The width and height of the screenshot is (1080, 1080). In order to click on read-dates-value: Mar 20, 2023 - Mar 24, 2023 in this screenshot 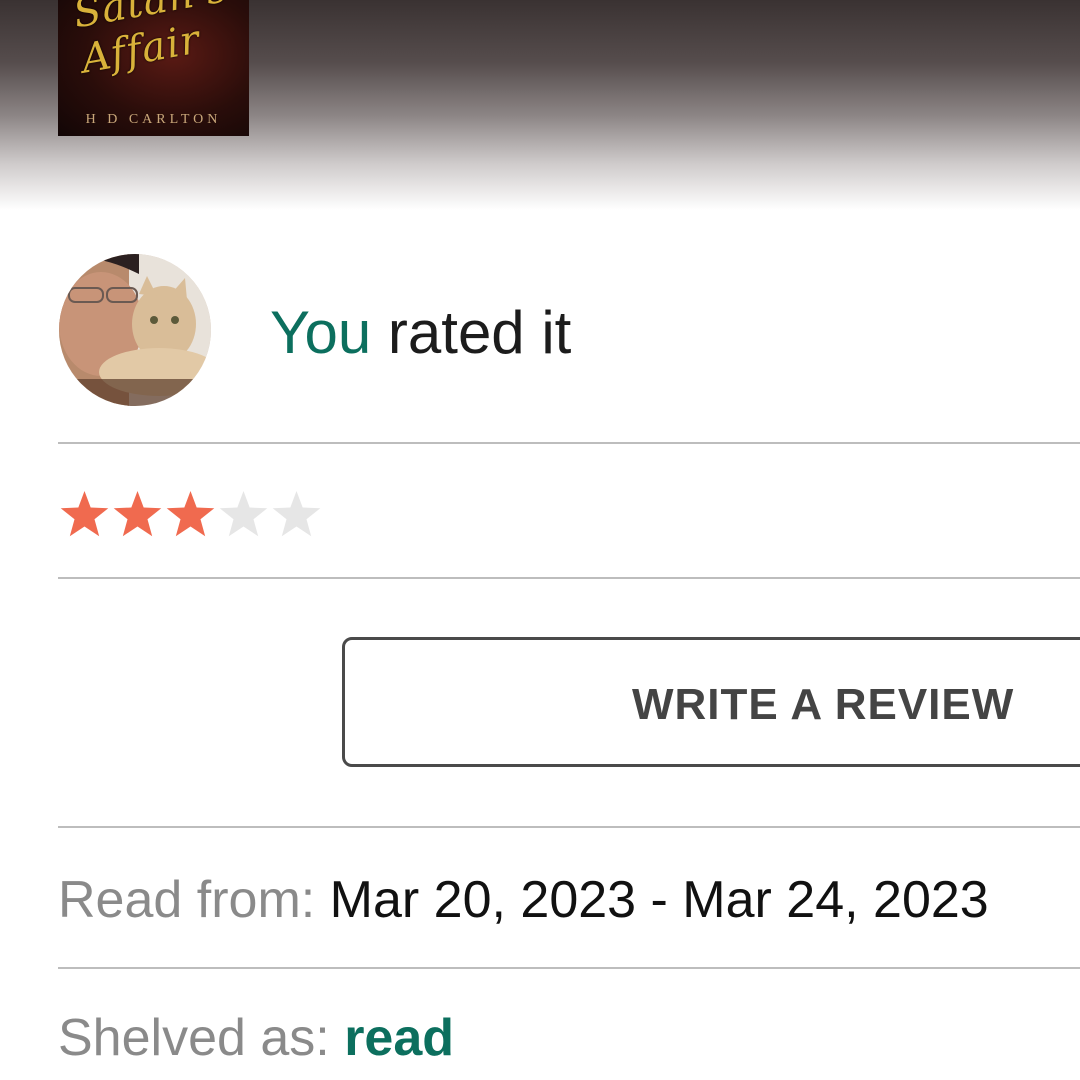, I will do `click(659, 900)`.